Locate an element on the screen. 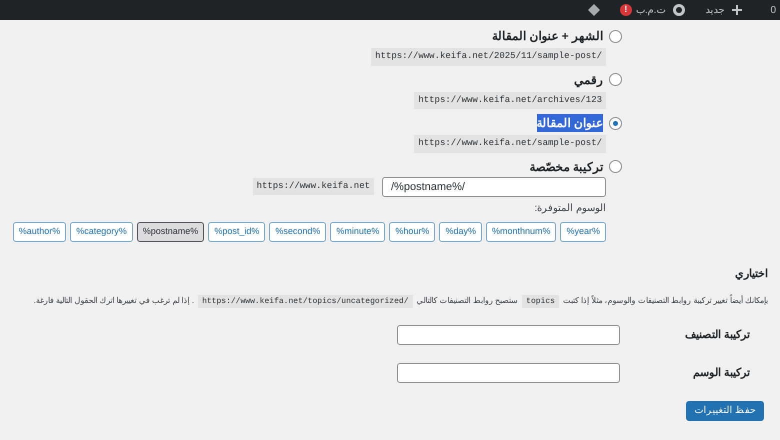 The height and width of the screenshot is (440, 780). save-button: حفظ التغييرات is located at coordinates (725, 411).